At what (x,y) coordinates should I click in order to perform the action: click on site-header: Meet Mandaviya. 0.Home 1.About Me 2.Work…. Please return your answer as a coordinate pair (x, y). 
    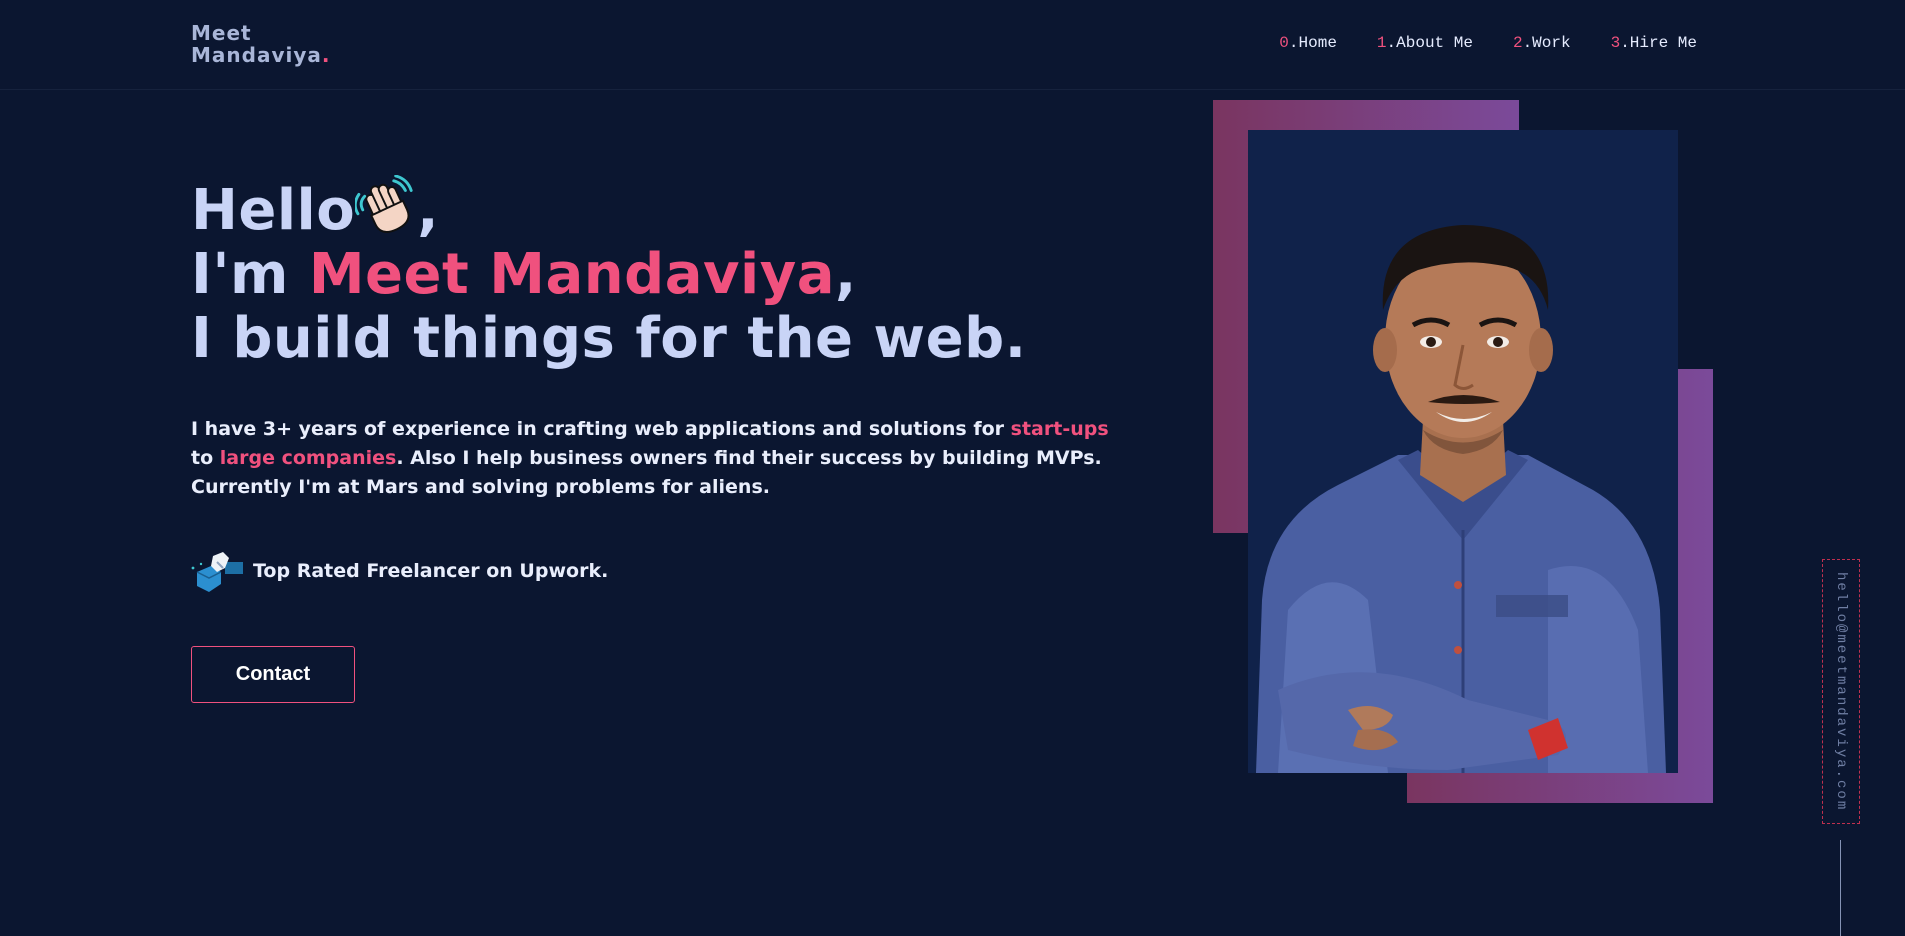
    Looking at the image, I should click on (952, 45).